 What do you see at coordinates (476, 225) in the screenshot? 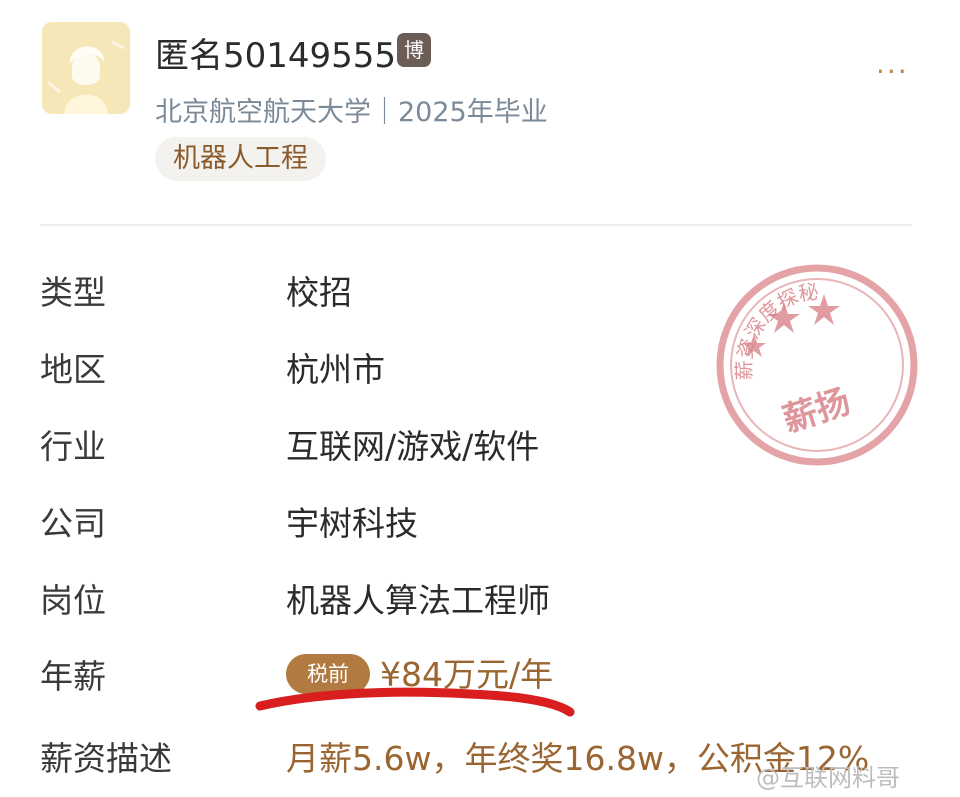
I see `divider` at bounding box center [476, 225].